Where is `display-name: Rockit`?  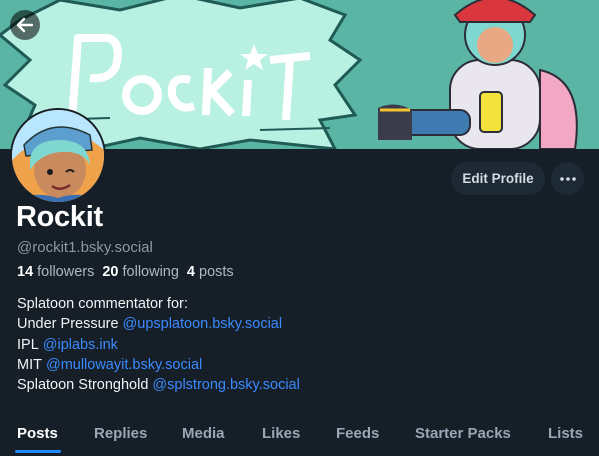 display-name: Rockit is located at coordinates (59, 217).